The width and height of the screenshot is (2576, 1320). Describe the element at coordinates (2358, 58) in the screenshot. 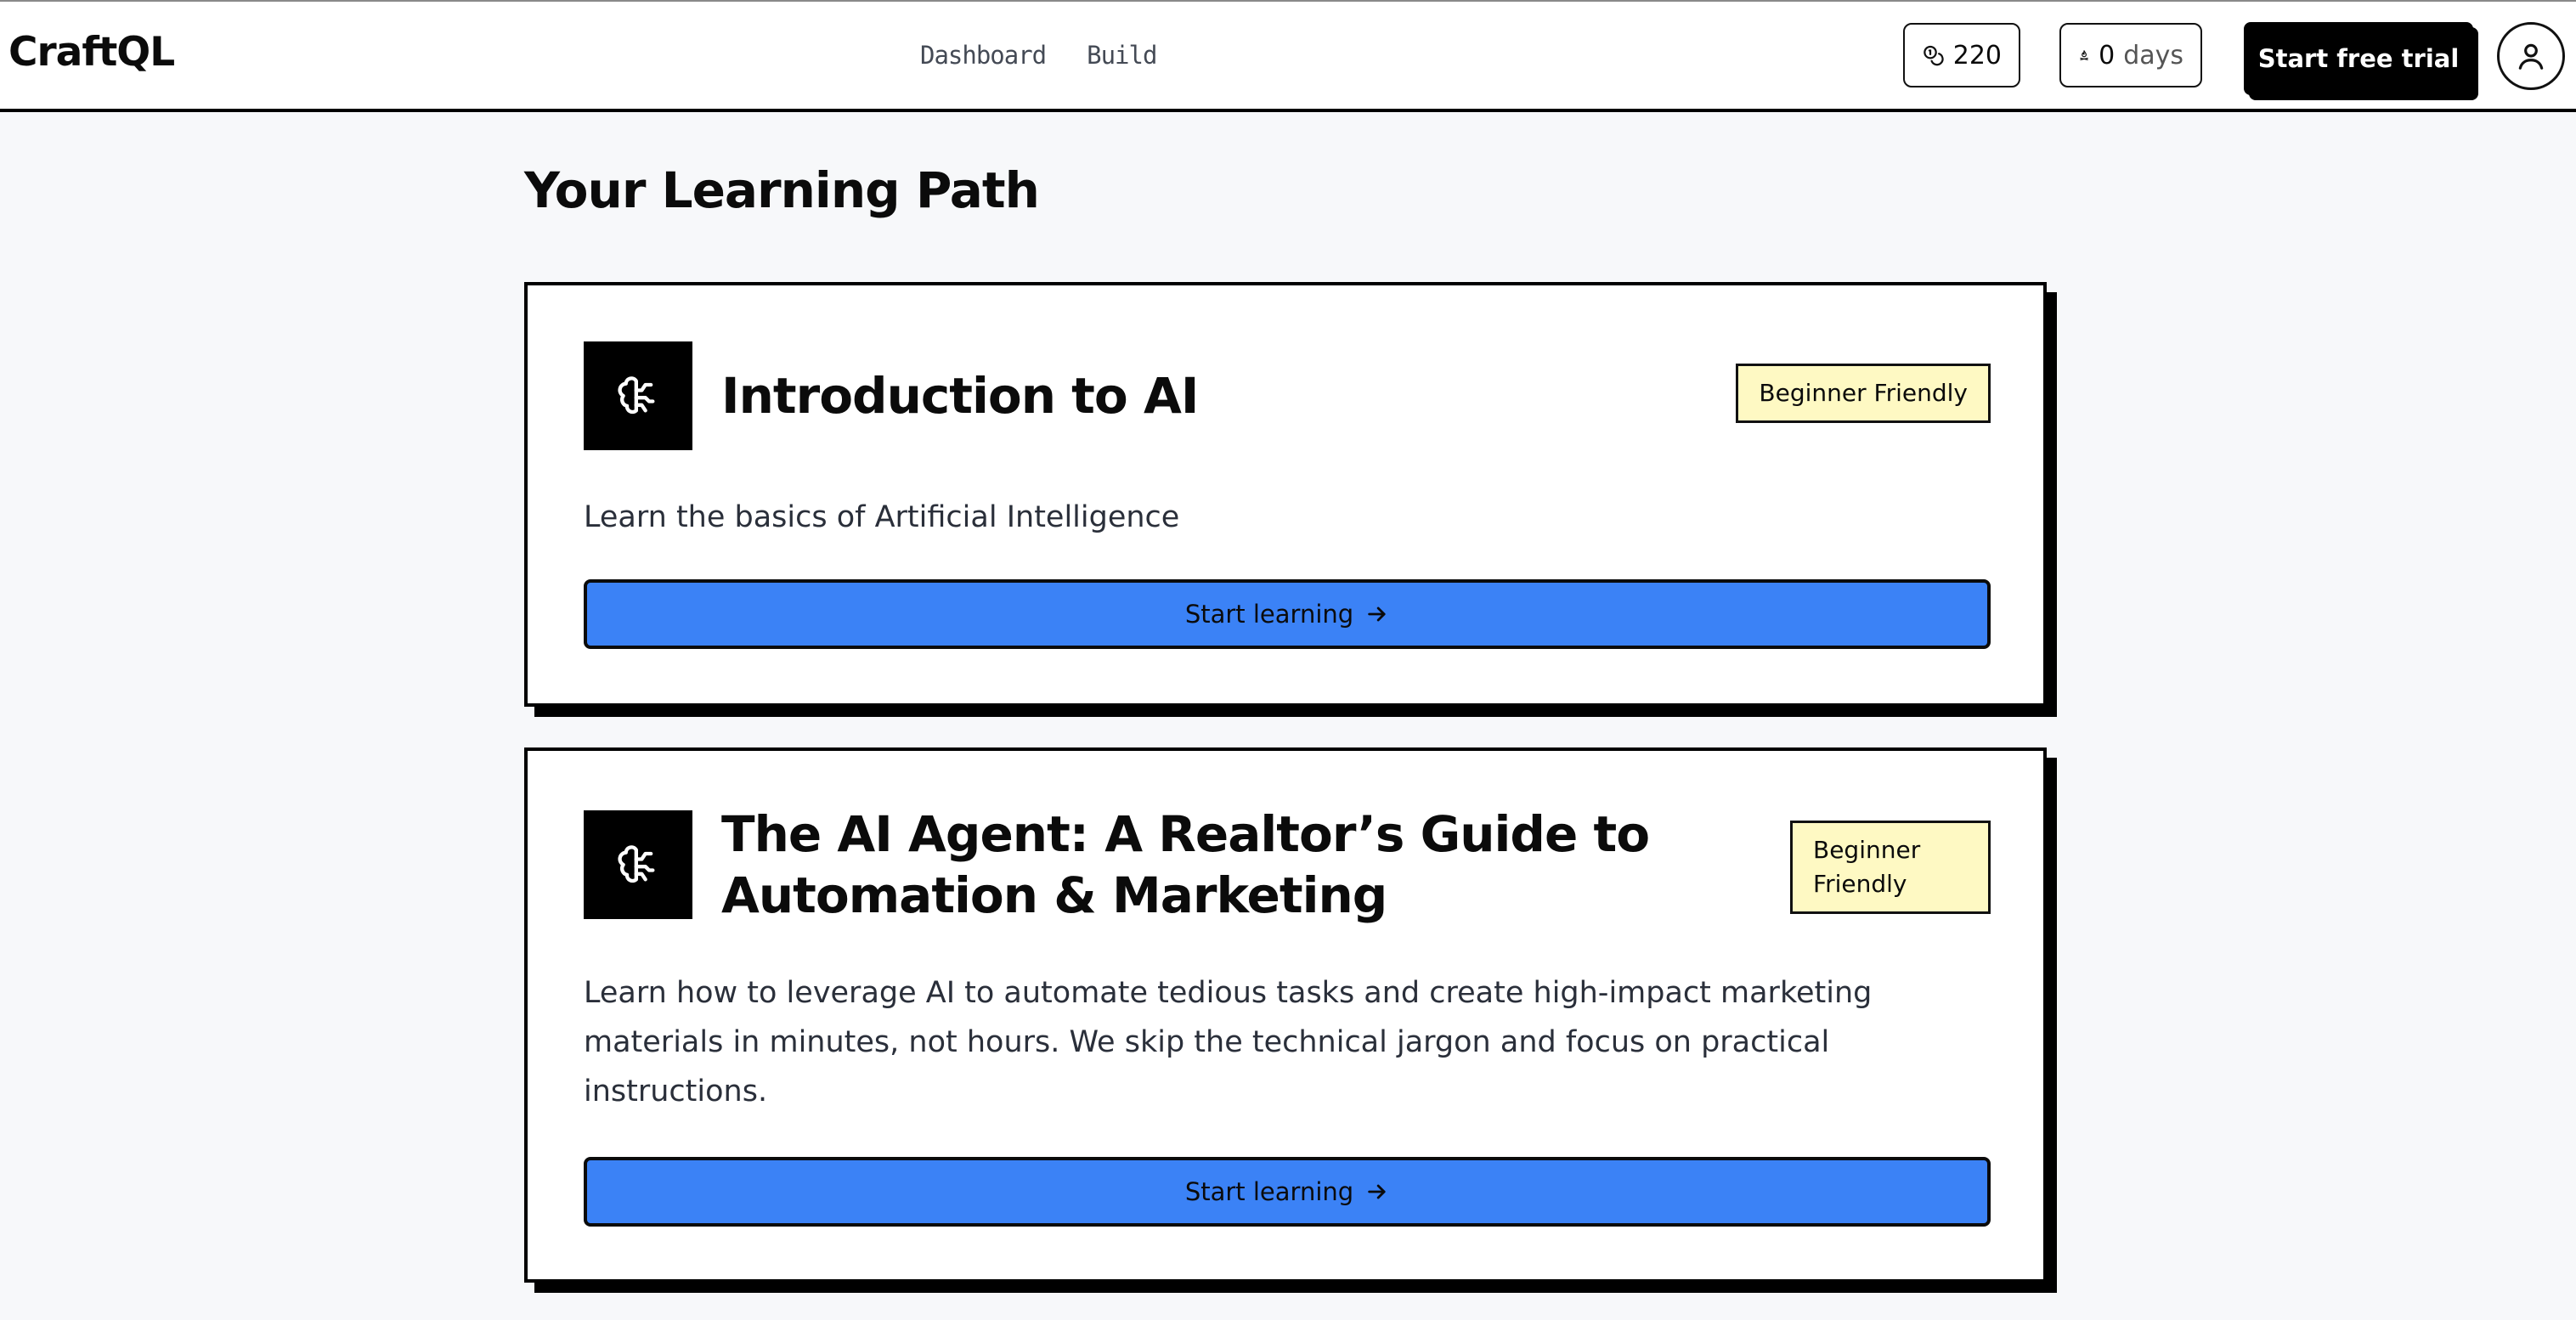

I see `start-free-trial-button: Start free trial` at that location.